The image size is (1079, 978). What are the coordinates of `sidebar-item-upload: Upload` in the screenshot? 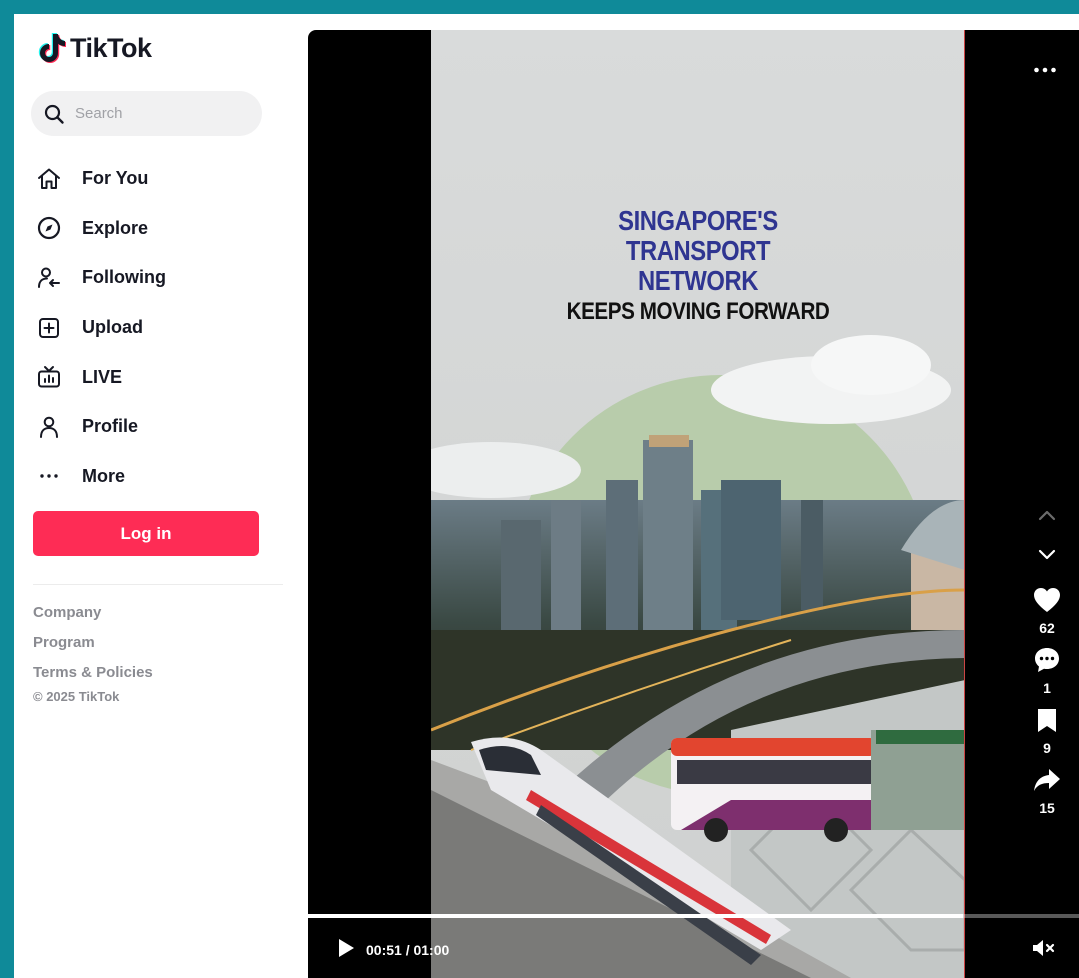 It's located at (101, 328).